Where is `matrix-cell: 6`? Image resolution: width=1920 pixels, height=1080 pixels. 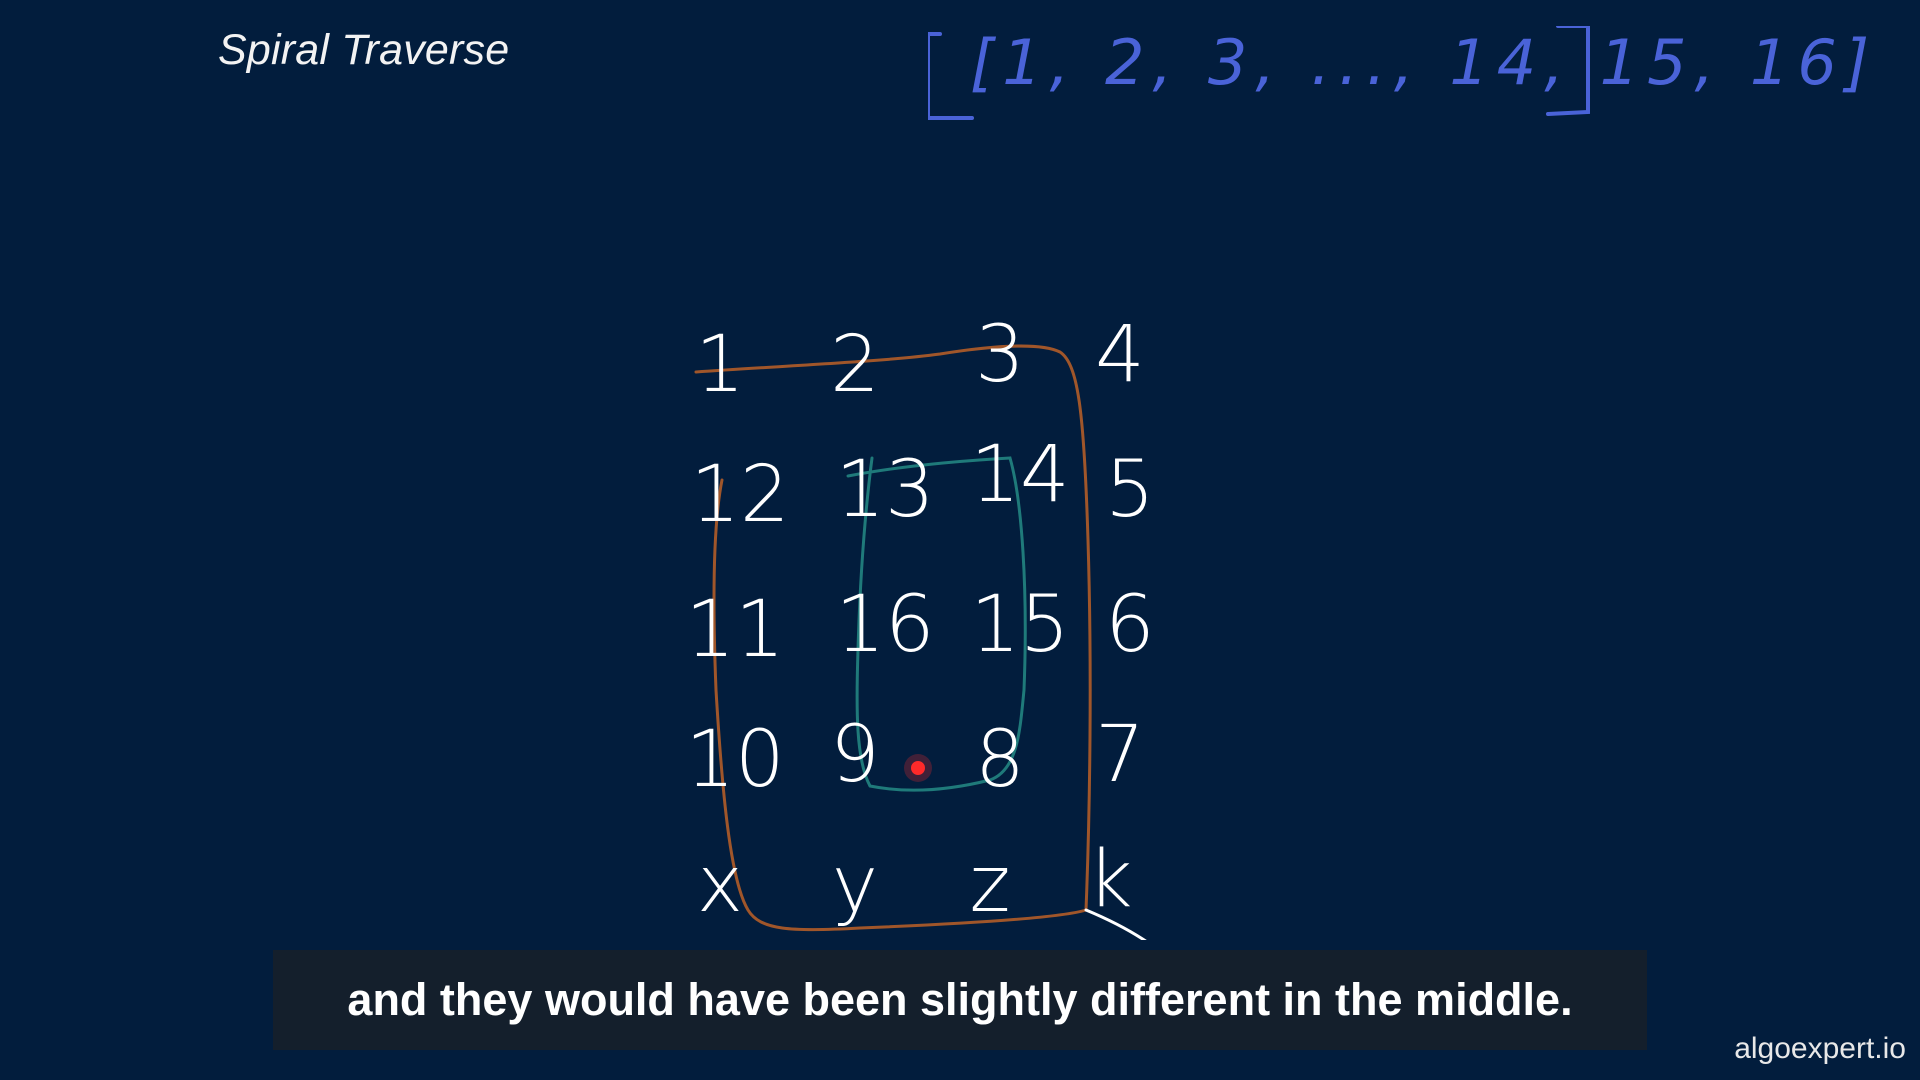
matrix-cell: 6 is located at coordinates (1130, 625).